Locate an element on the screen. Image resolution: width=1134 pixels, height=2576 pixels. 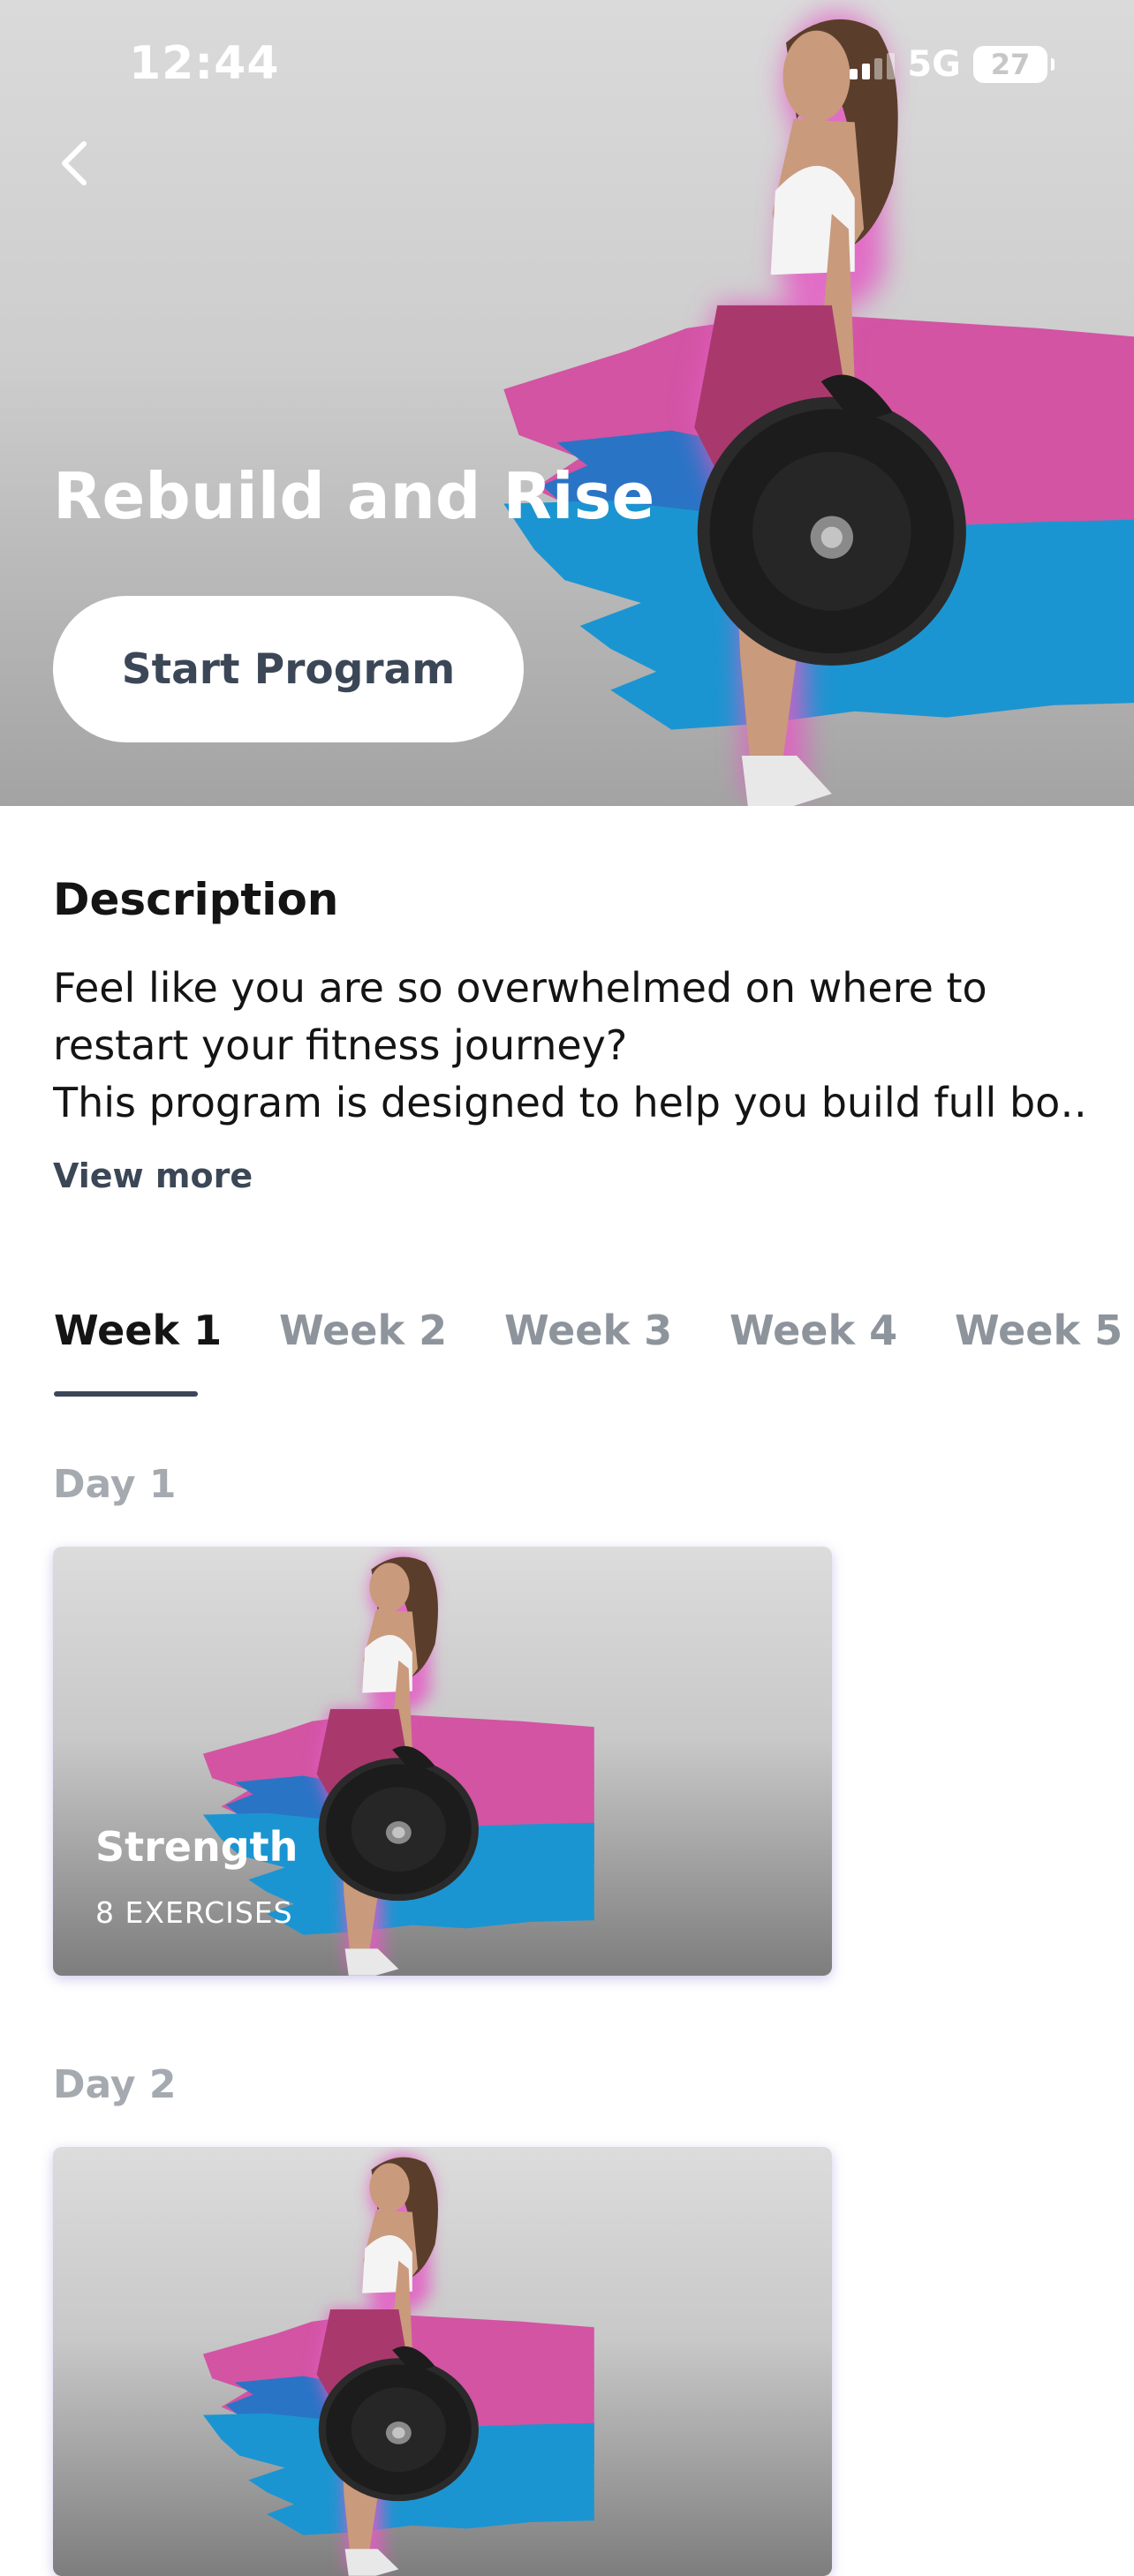
week-tabs: Week 1 Week 2 Week 3 Week 4 Week 5 is located at coordinates (567, 1351).